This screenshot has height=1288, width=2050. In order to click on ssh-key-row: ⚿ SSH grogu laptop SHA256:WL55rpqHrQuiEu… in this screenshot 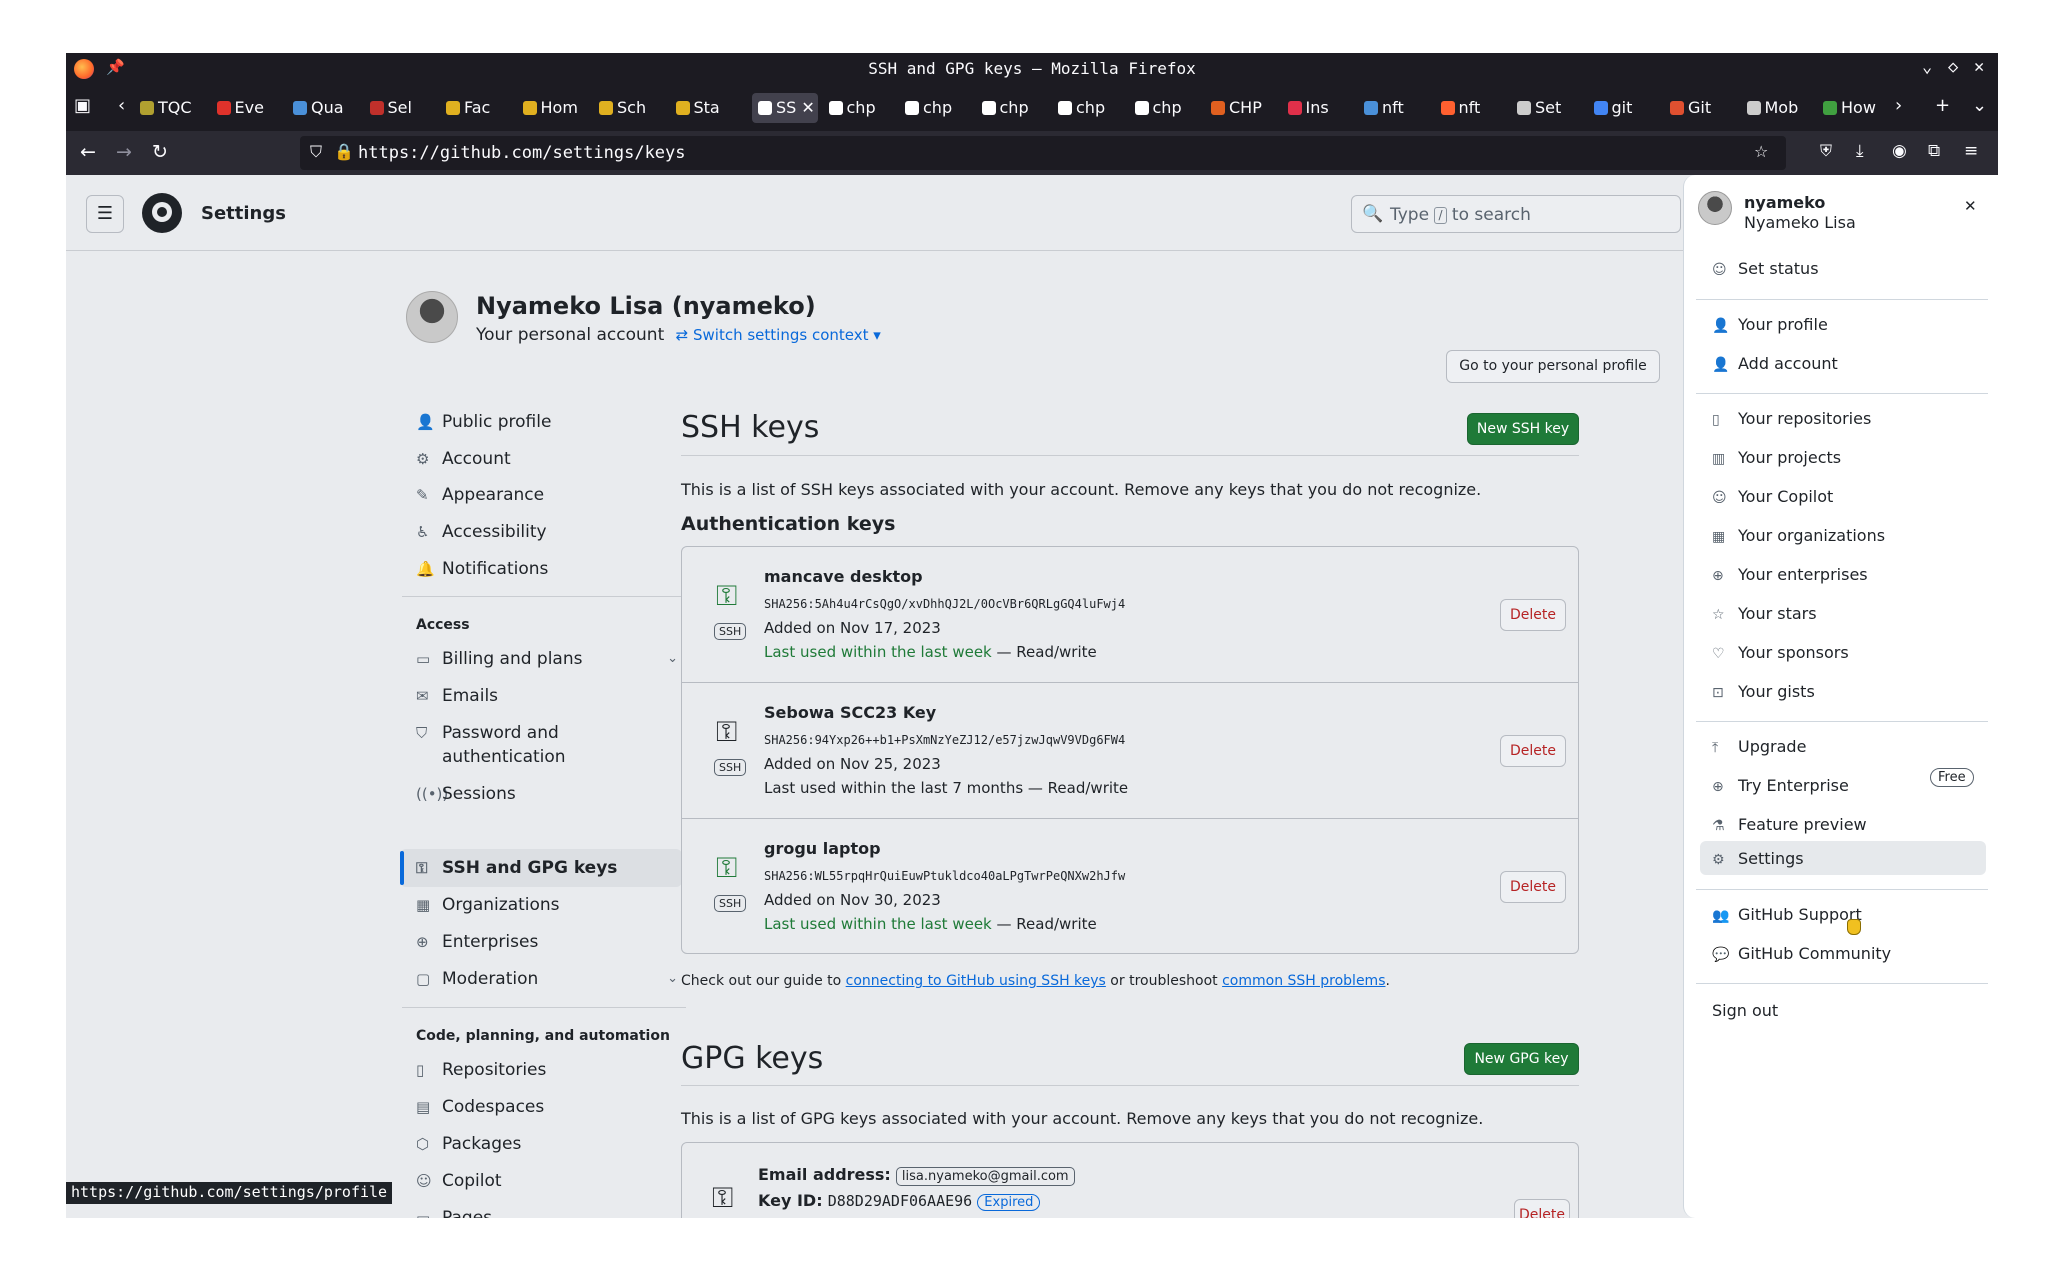, I will do `click(1130, 887)`.